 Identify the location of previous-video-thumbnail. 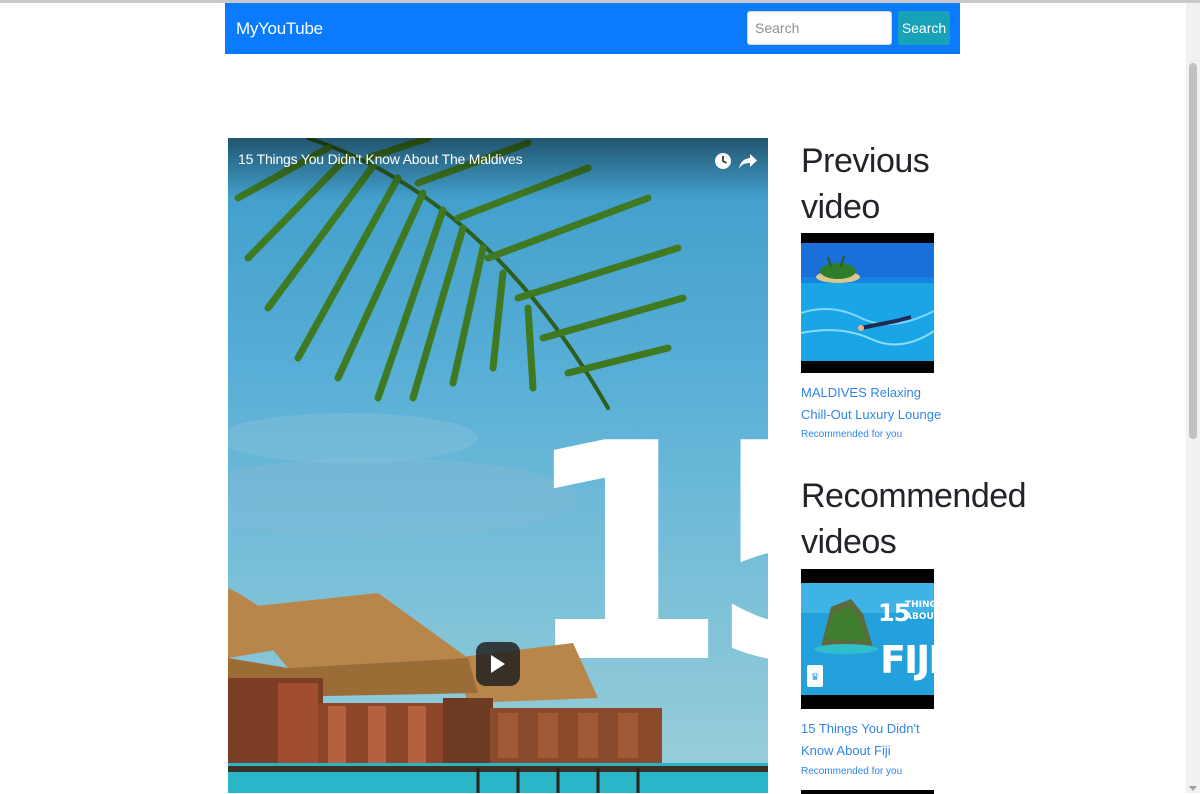
(867, 303).